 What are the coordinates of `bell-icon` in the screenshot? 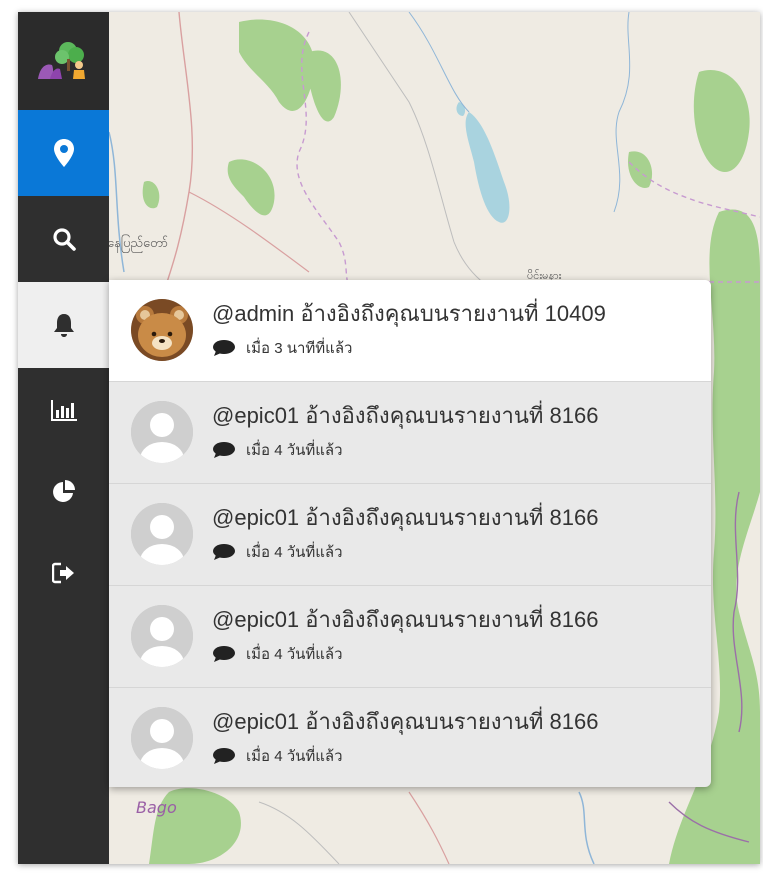 It's located at (63, 325).